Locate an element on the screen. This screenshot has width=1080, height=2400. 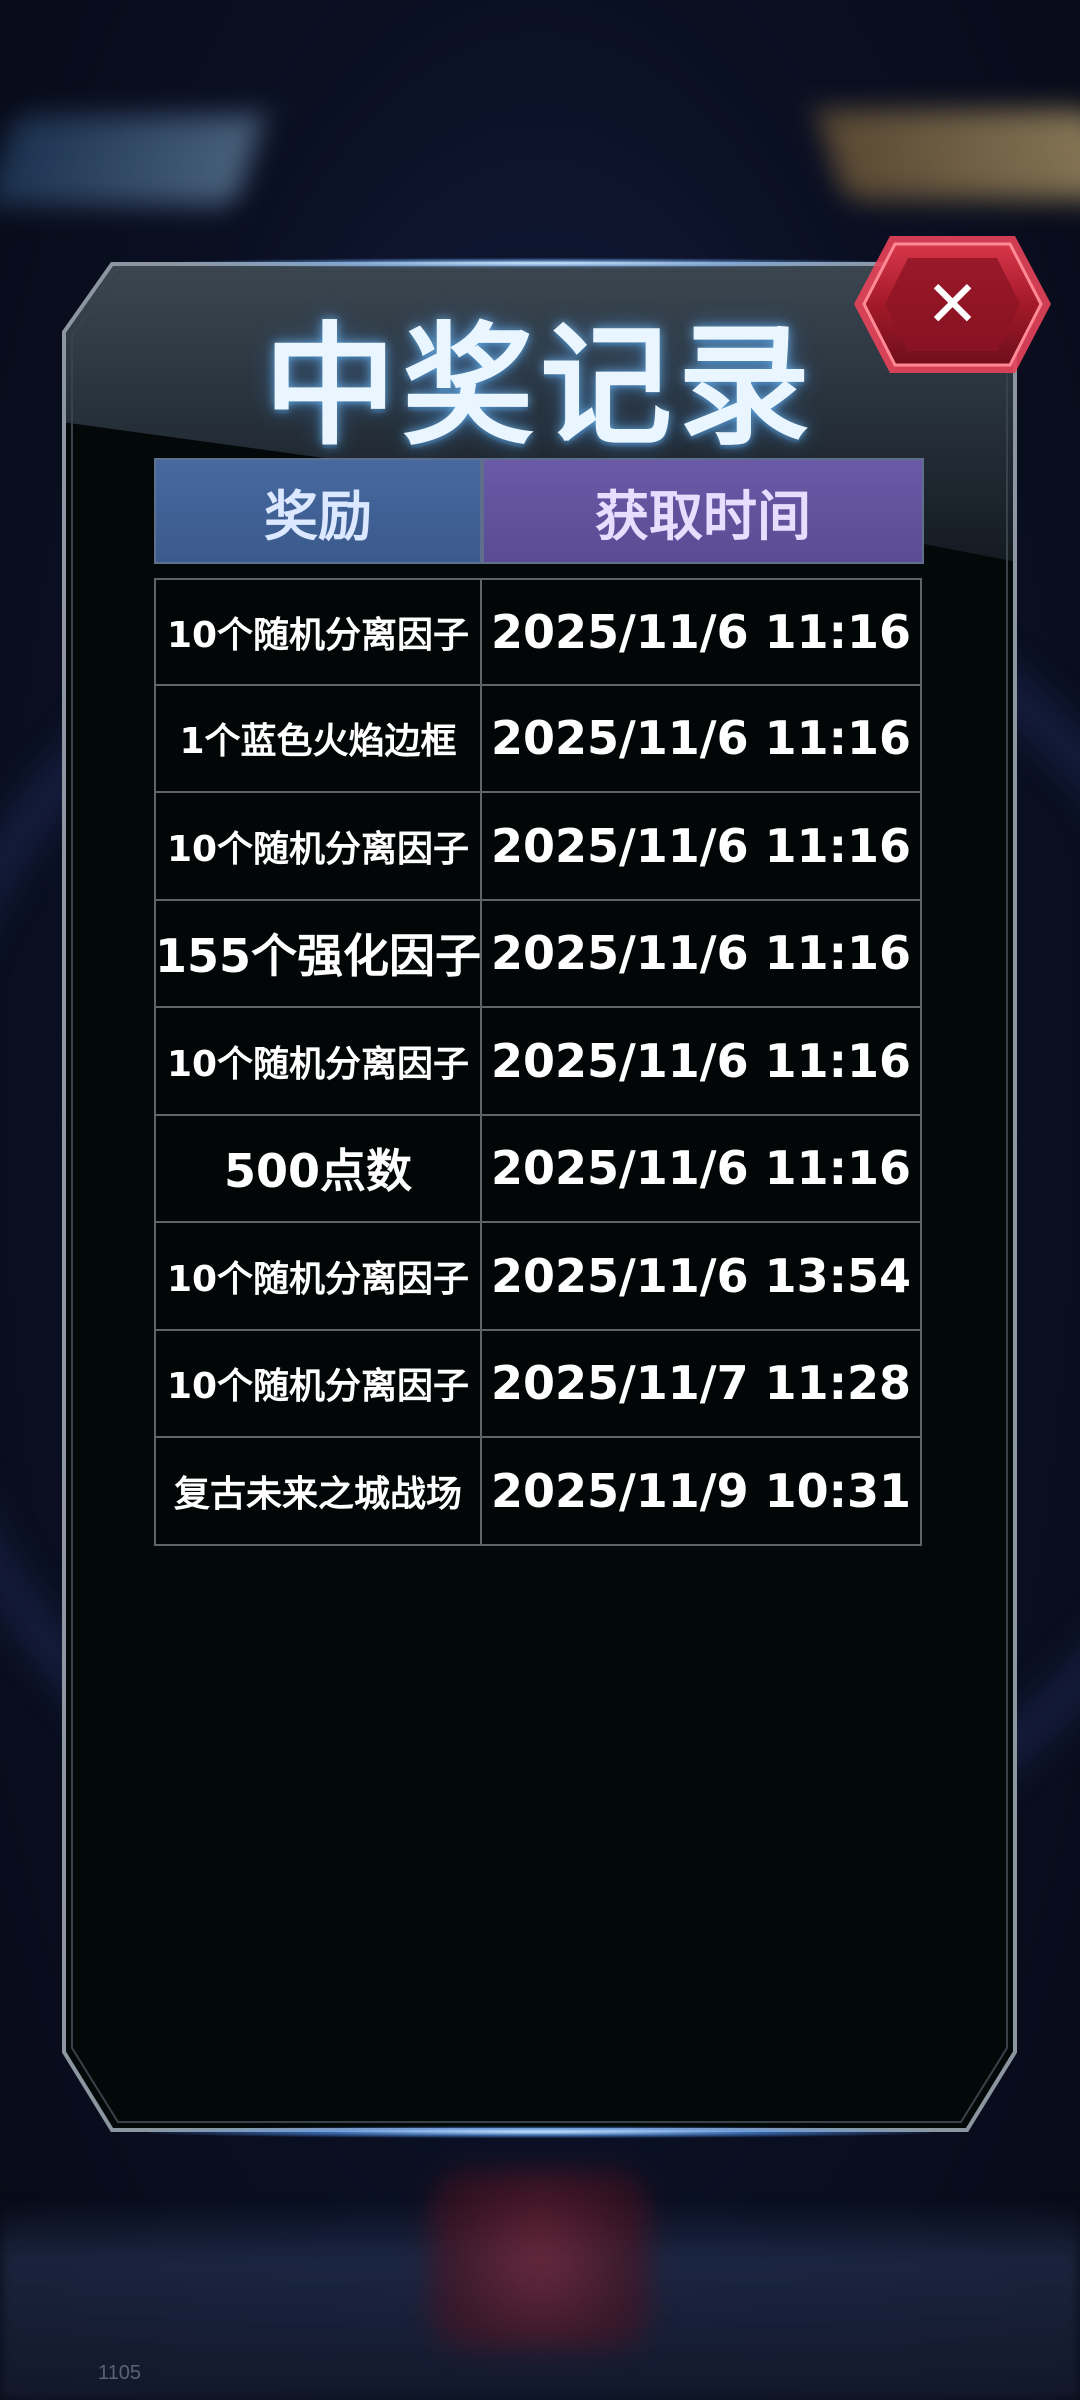
background-right-badge is located at coordinates (947, 155).